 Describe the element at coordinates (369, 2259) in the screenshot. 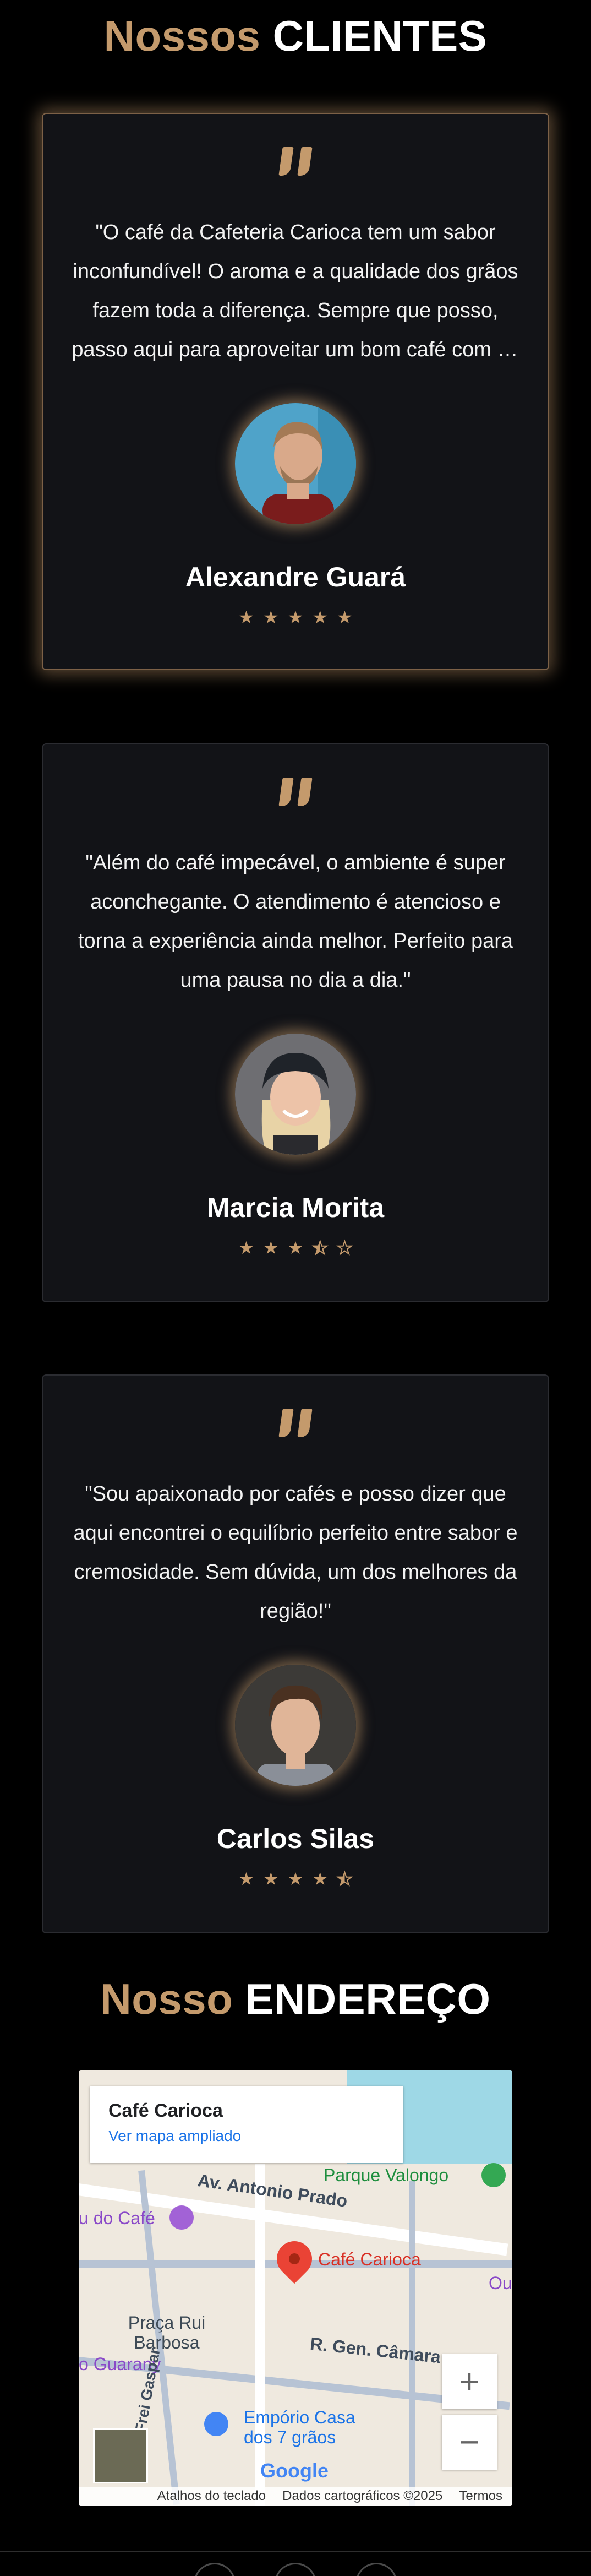

I see `map-label-pin: Café Carioca` at that location.